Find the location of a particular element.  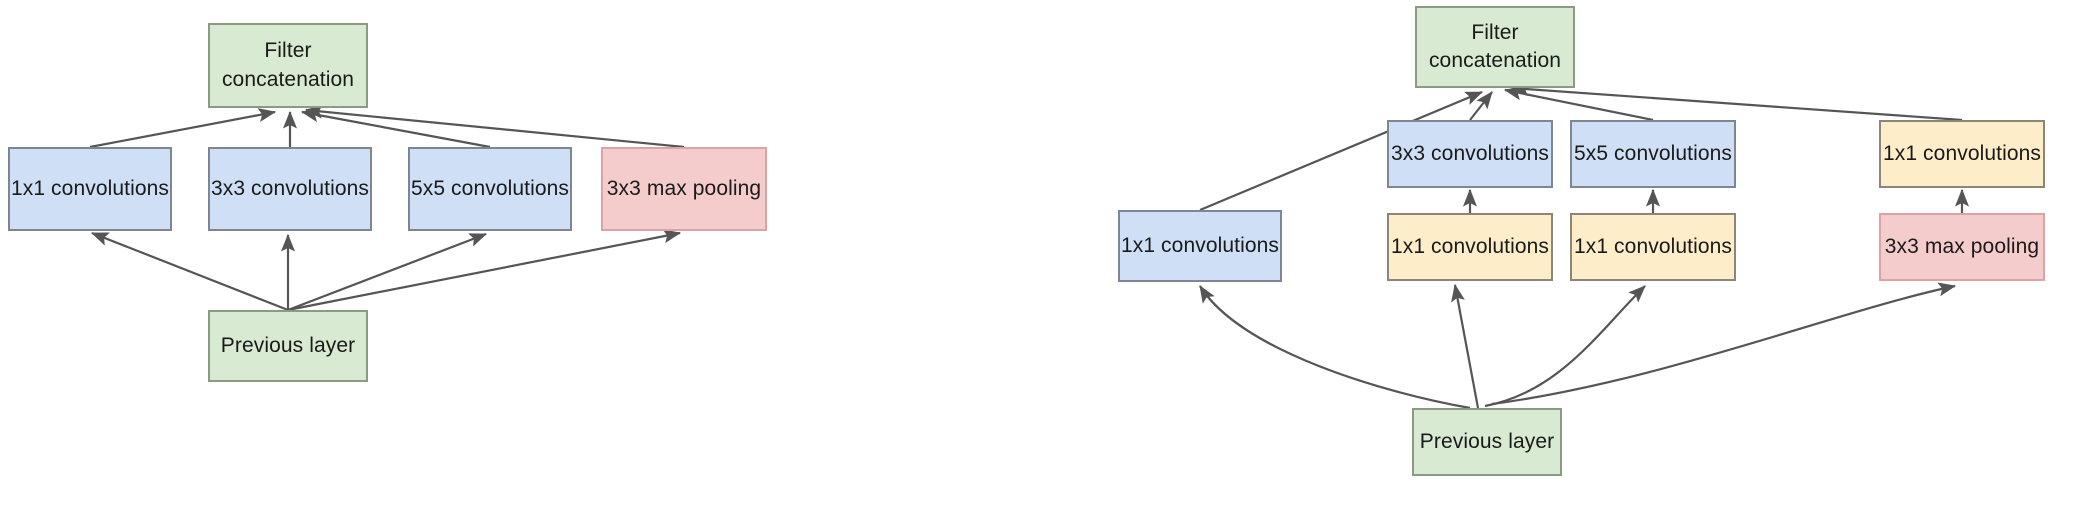

node-3x3-convolutions-left: 3x3 convolutions is located at coordinates (290, 189).